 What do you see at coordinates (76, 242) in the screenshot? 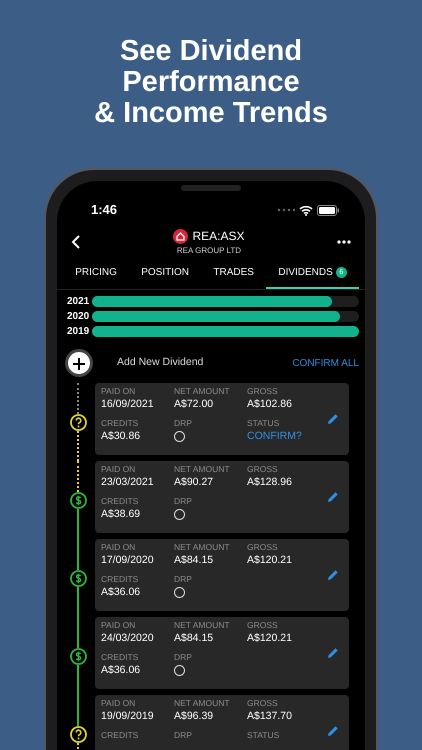
I see `chevron-left-icon` at bounding box center [76, 242].